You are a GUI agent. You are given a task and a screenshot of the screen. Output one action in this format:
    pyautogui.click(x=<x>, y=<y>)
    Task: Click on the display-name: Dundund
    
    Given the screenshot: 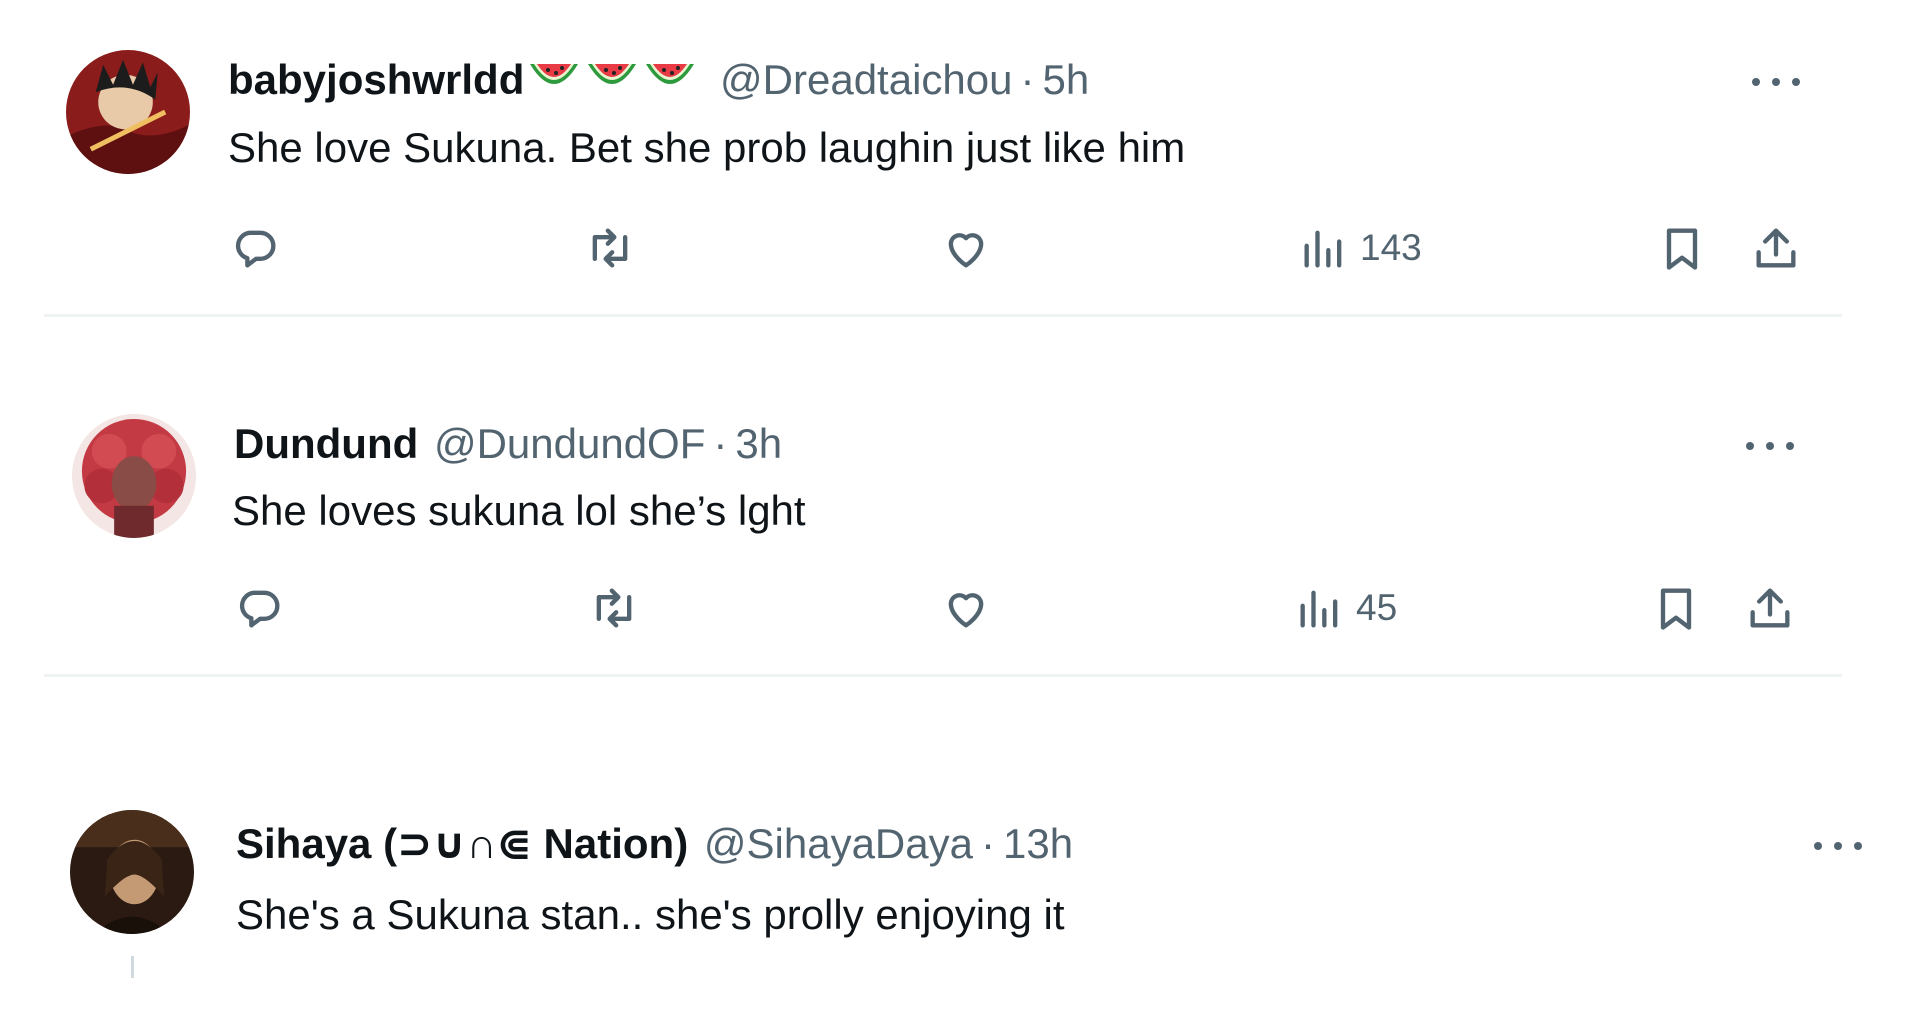 What is the action you would take?
    pyautogui.click(x=326, y=443)
    